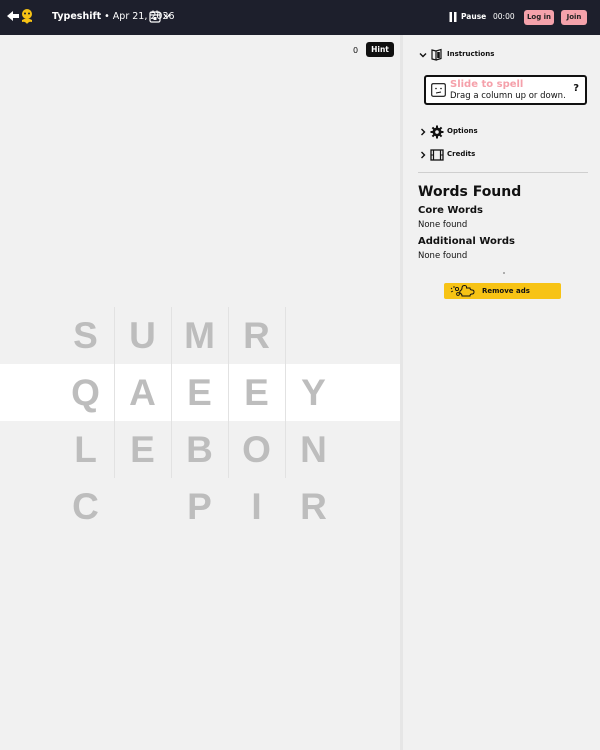 The image size is (600, 750). What do you see at coordinates (479, 155) in the screenshot?
I see `credits-toggle: Credits` at bounding box center [479, 155].